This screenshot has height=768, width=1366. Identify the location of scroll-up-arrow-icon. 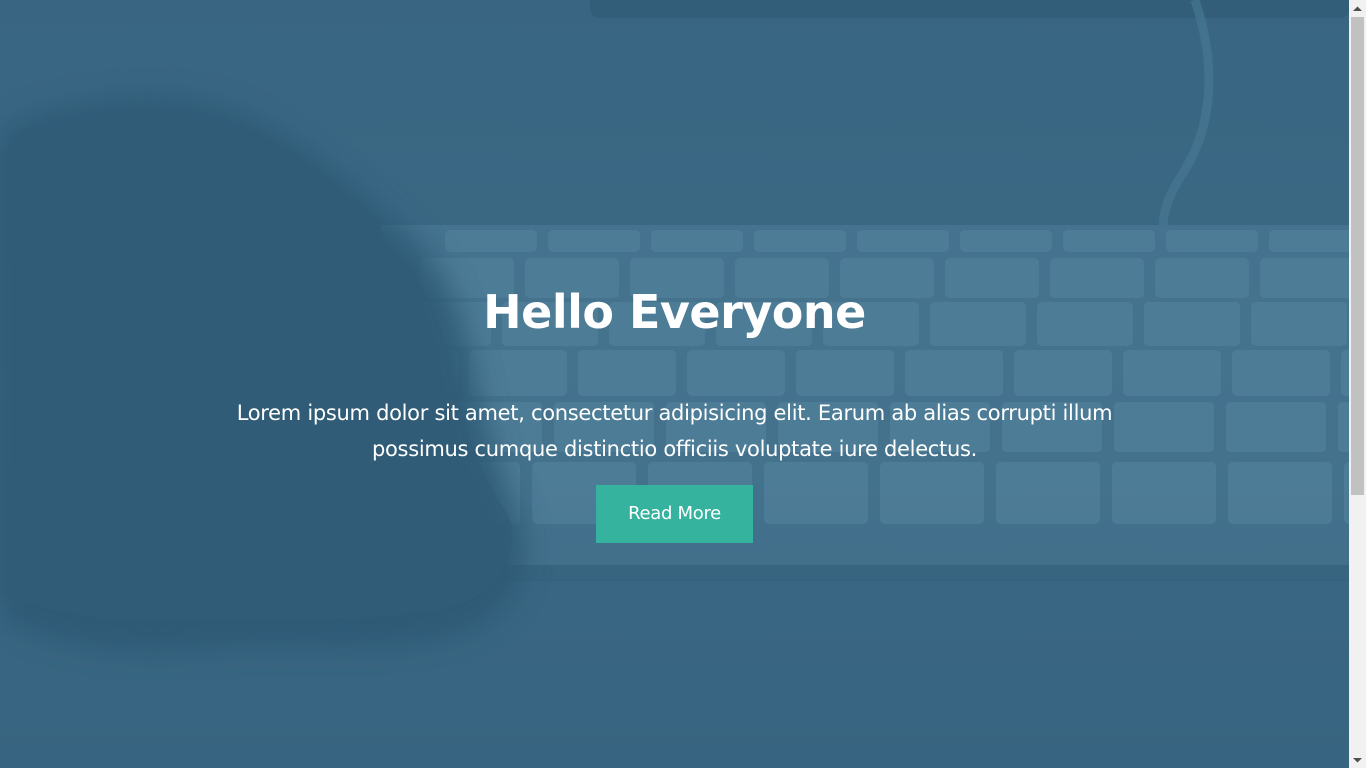
(1357, 8).